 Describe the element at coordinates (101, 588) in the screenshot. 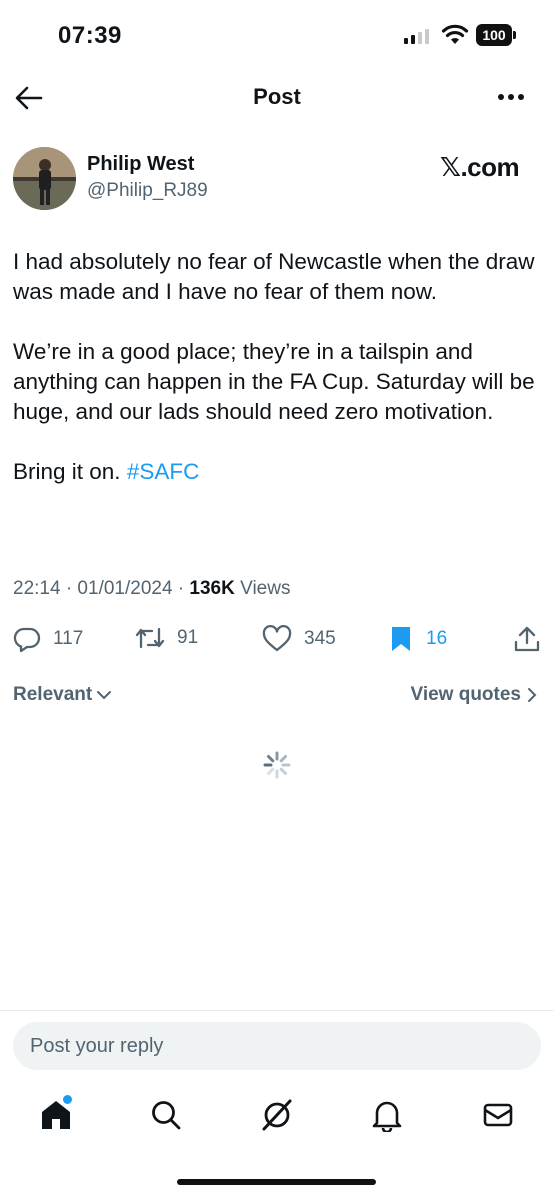

I see `timestamp: 22:14 · 01/01/2024 ·` at that location.